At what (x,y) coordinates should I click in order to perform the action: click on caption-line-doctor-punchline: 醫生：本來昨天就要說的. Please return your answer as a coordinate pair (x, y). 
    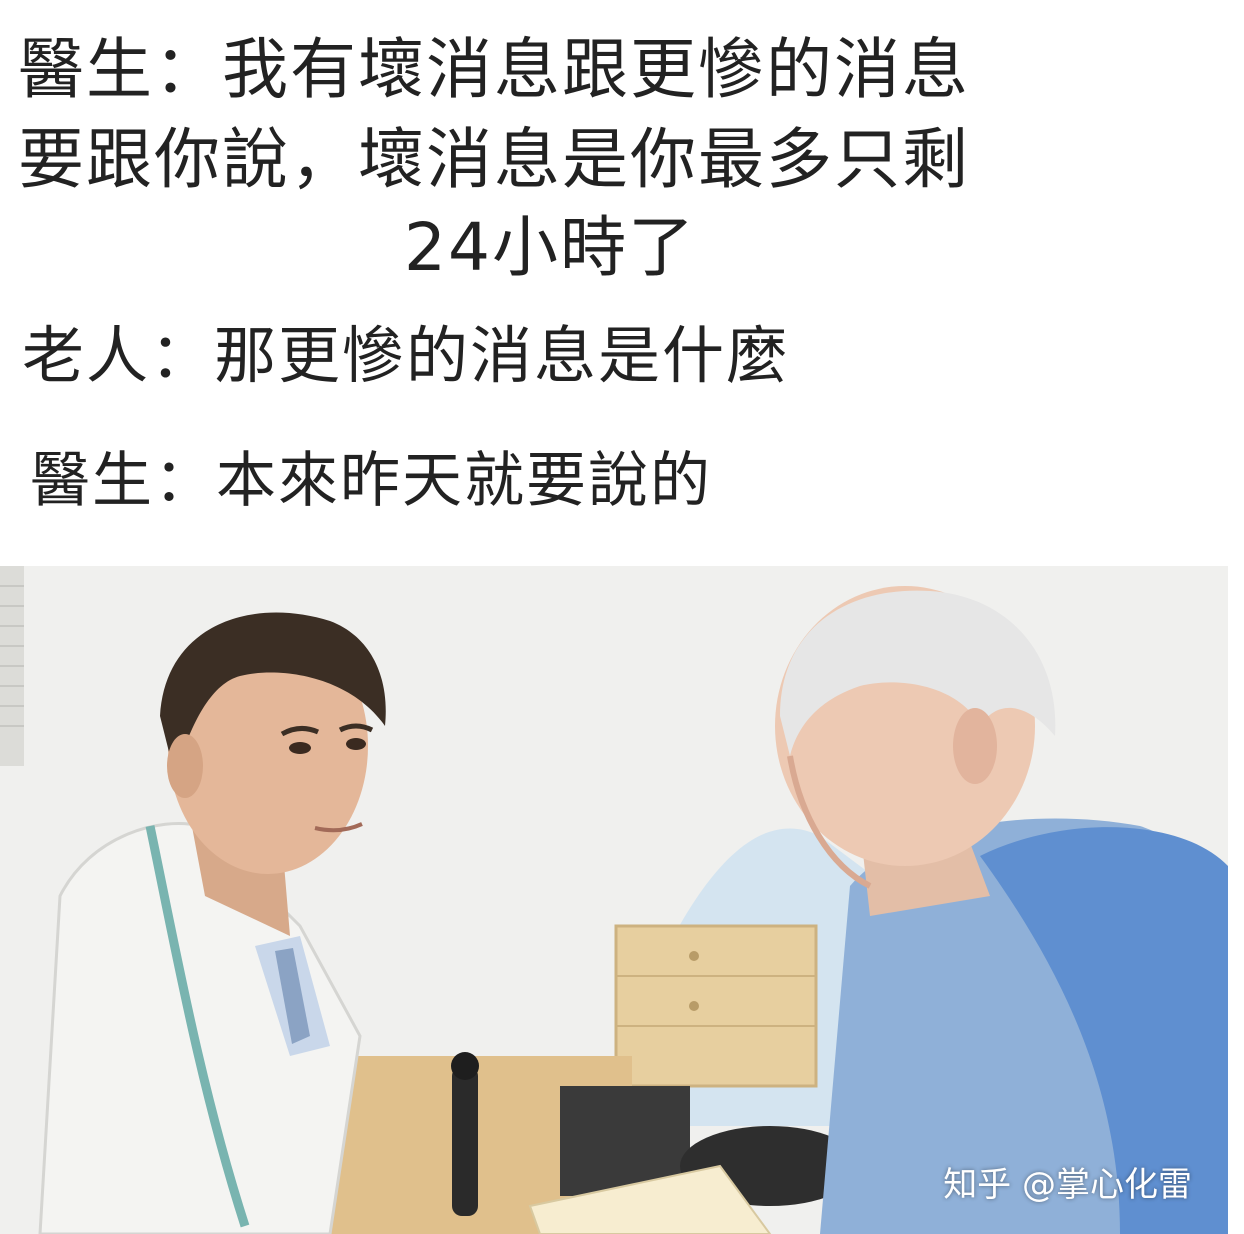
    Looking at the image, I should click on (371, 481).